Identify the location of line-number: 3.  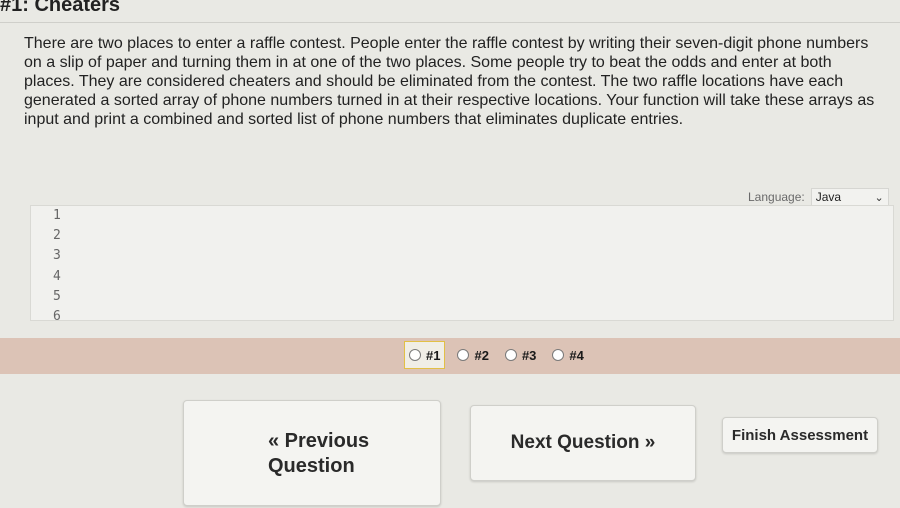
(57, 256).